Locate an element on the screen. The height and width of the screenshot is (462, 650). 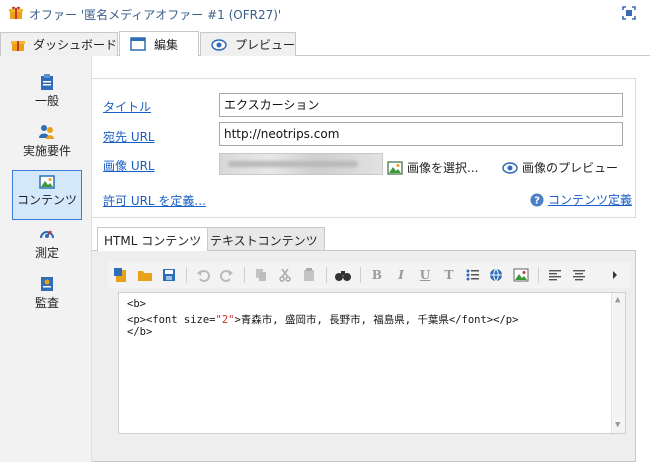
bold-icon: B is located at coordinates (377, 275).